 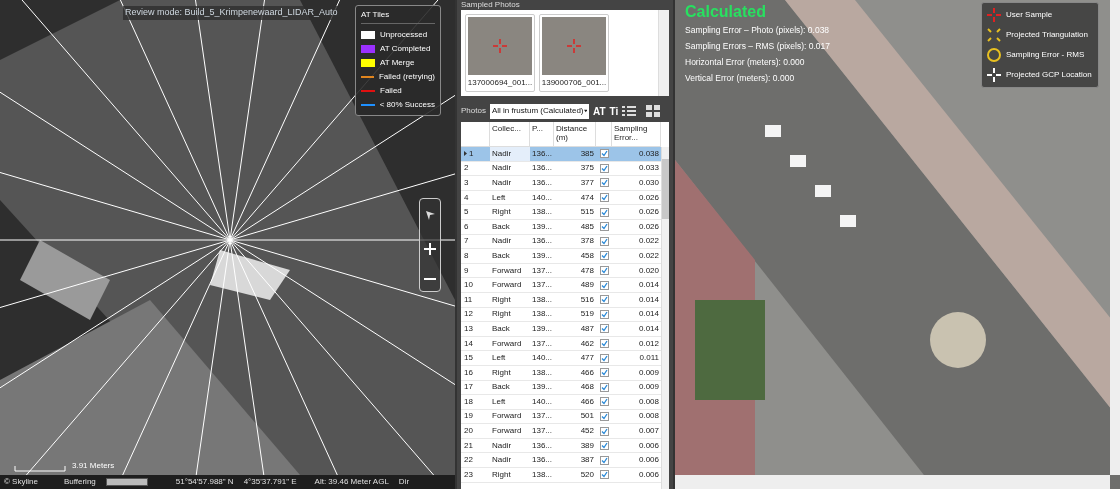 I want to click on zoom-in-icon, so click(x=430, y=249).